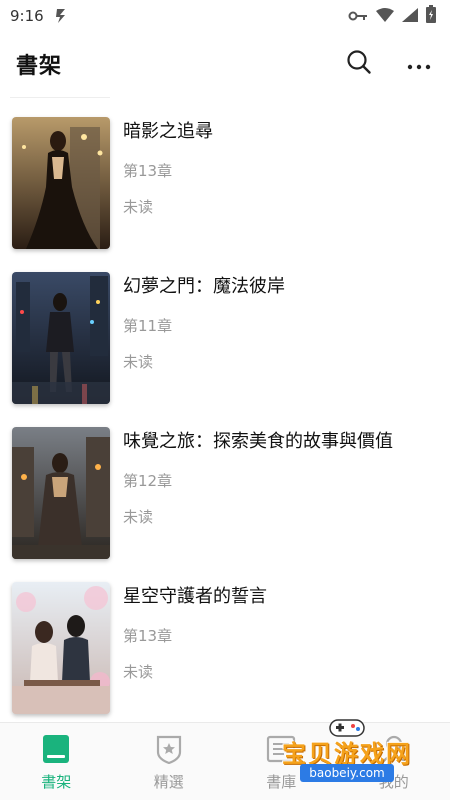 The height and width of the screenshot is (800, 450). What do you see at coordinates (39, 66) in the screenshot?
I see `page-title: 書架` at bounding box center [39, 66].